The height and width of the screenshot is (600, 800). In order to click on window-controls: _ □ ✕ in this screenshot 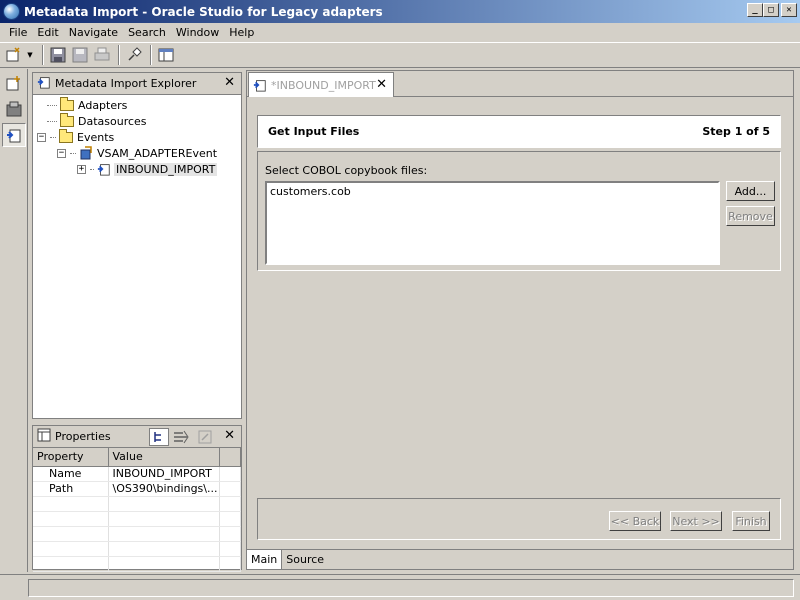, I will do `click(772, 10)`.